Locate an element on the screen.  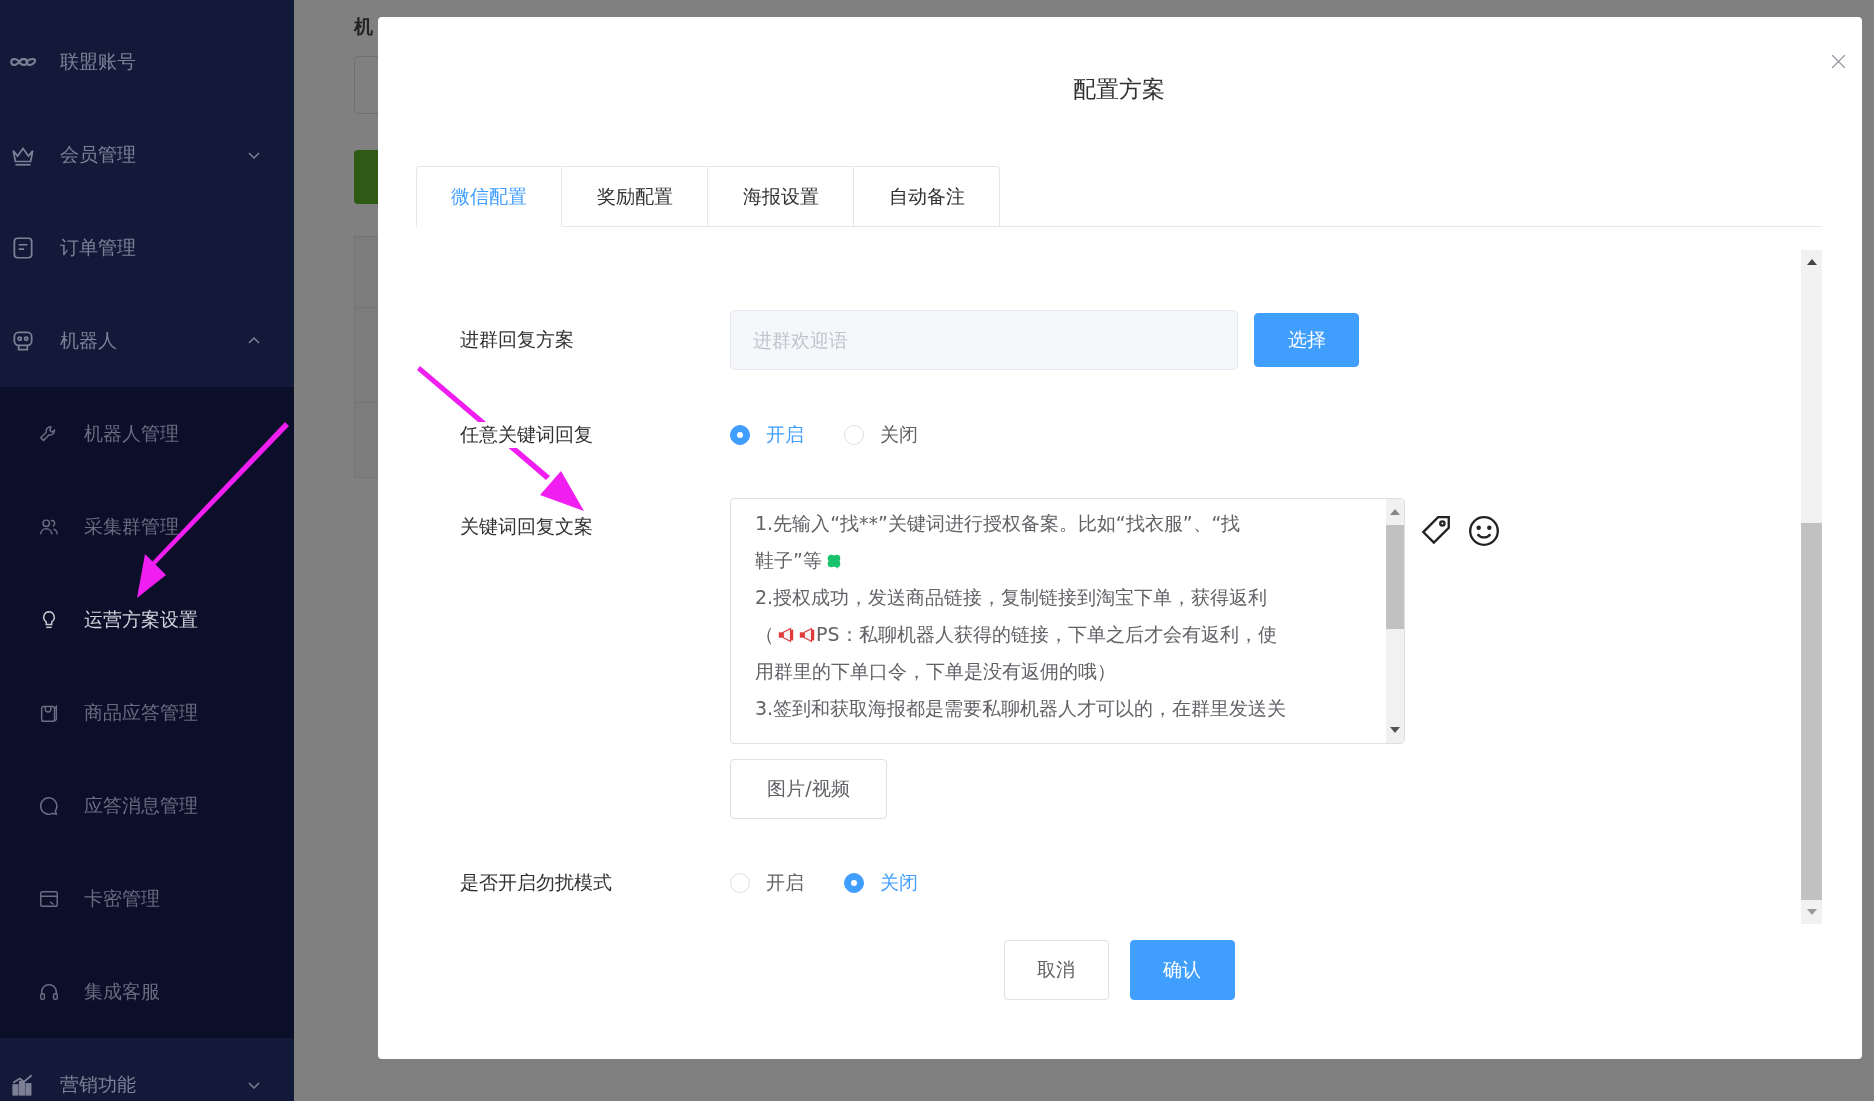
nav-item: 机器人 is located at coordinates (147, 340).